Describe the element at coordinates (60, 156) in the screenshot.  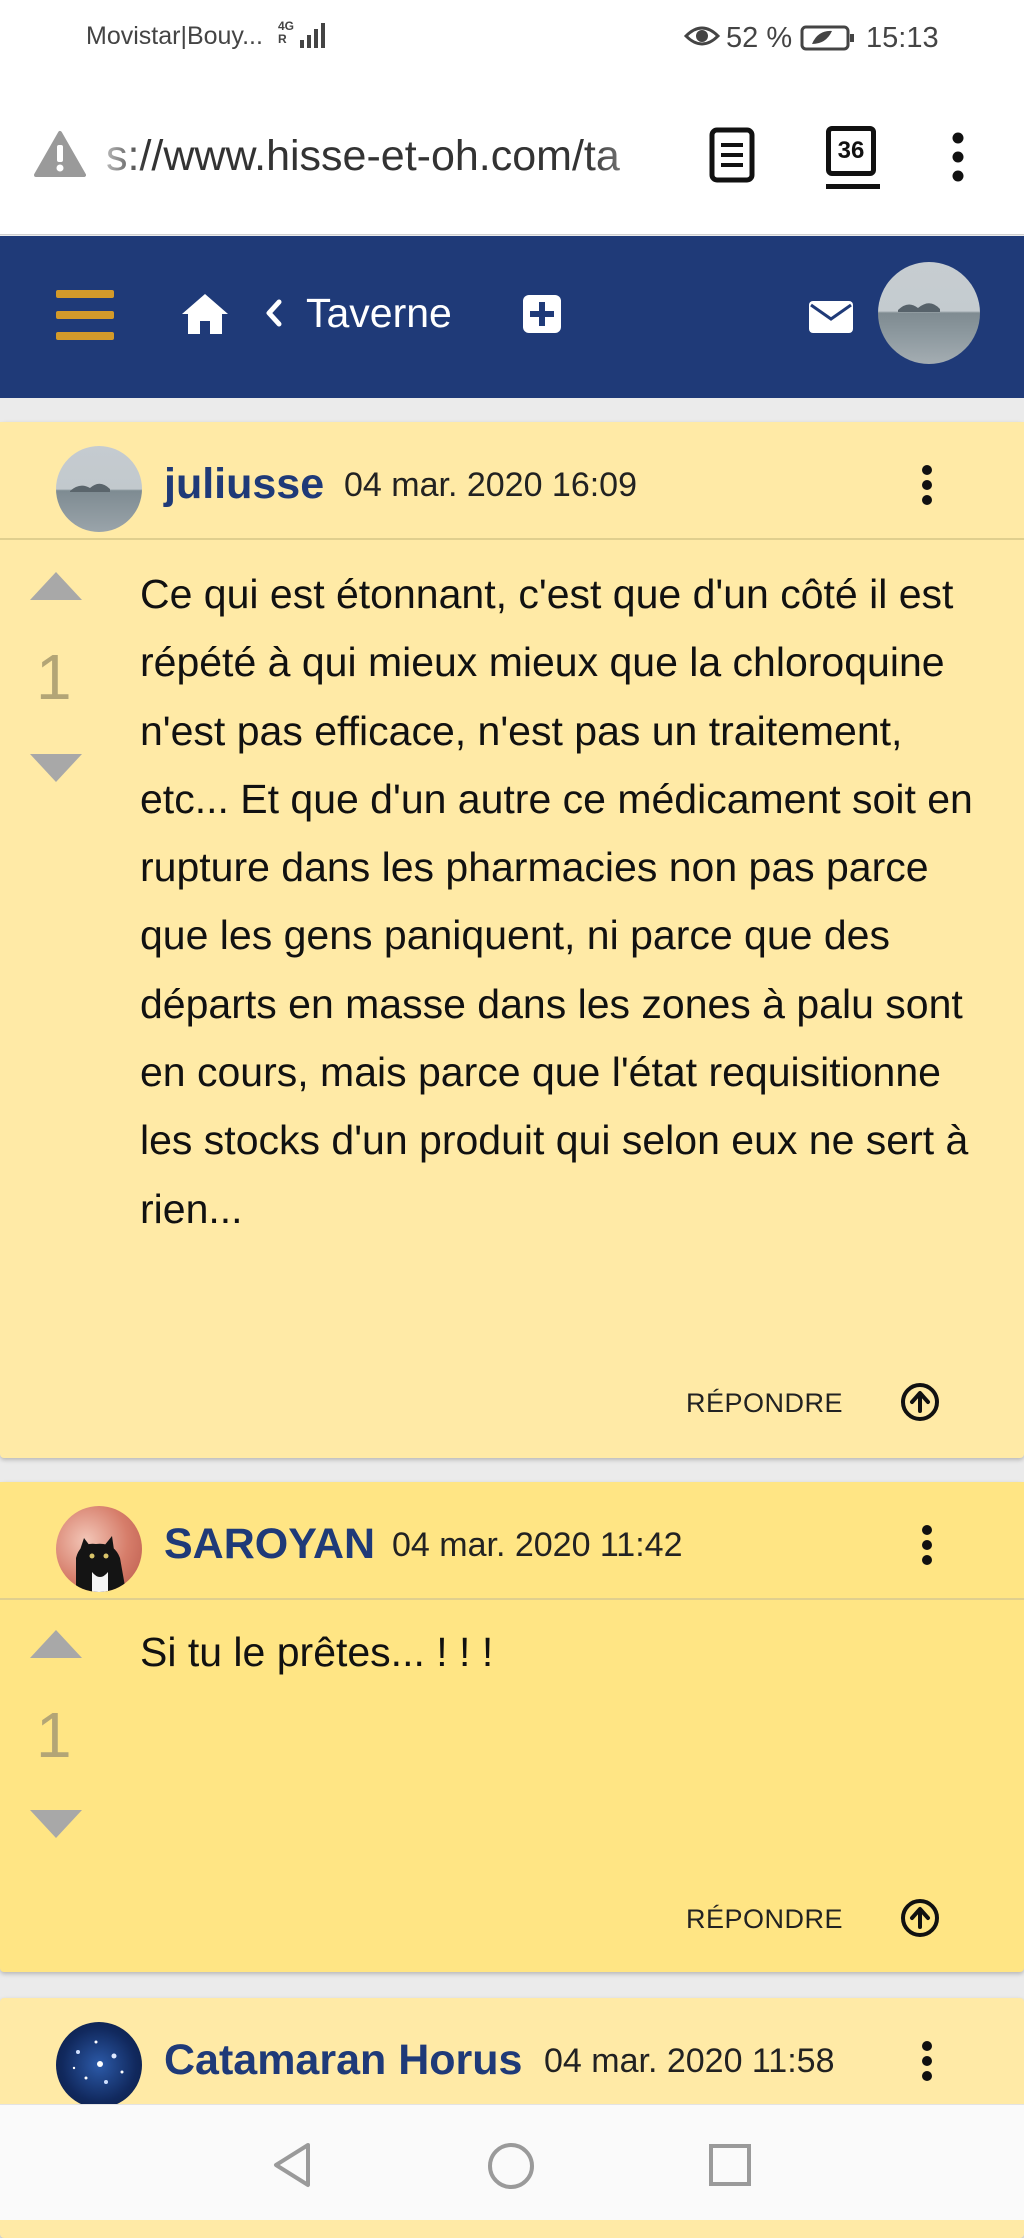
I see `not-secure-warning-icon` at that location.